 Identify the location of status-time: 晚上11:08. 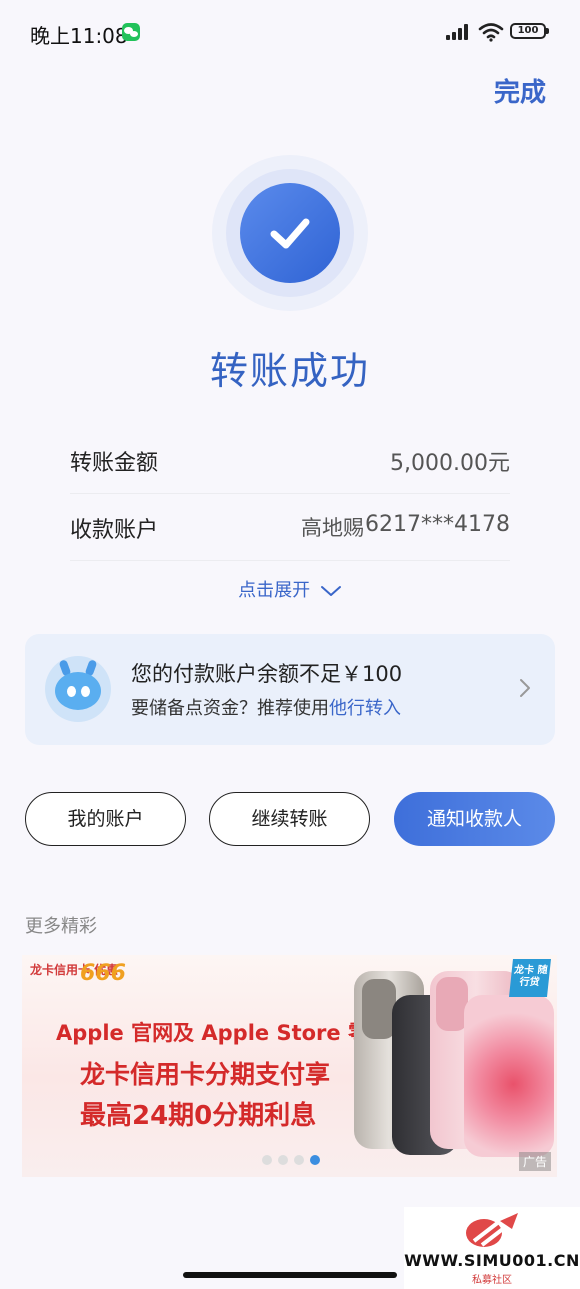
(79, 36).